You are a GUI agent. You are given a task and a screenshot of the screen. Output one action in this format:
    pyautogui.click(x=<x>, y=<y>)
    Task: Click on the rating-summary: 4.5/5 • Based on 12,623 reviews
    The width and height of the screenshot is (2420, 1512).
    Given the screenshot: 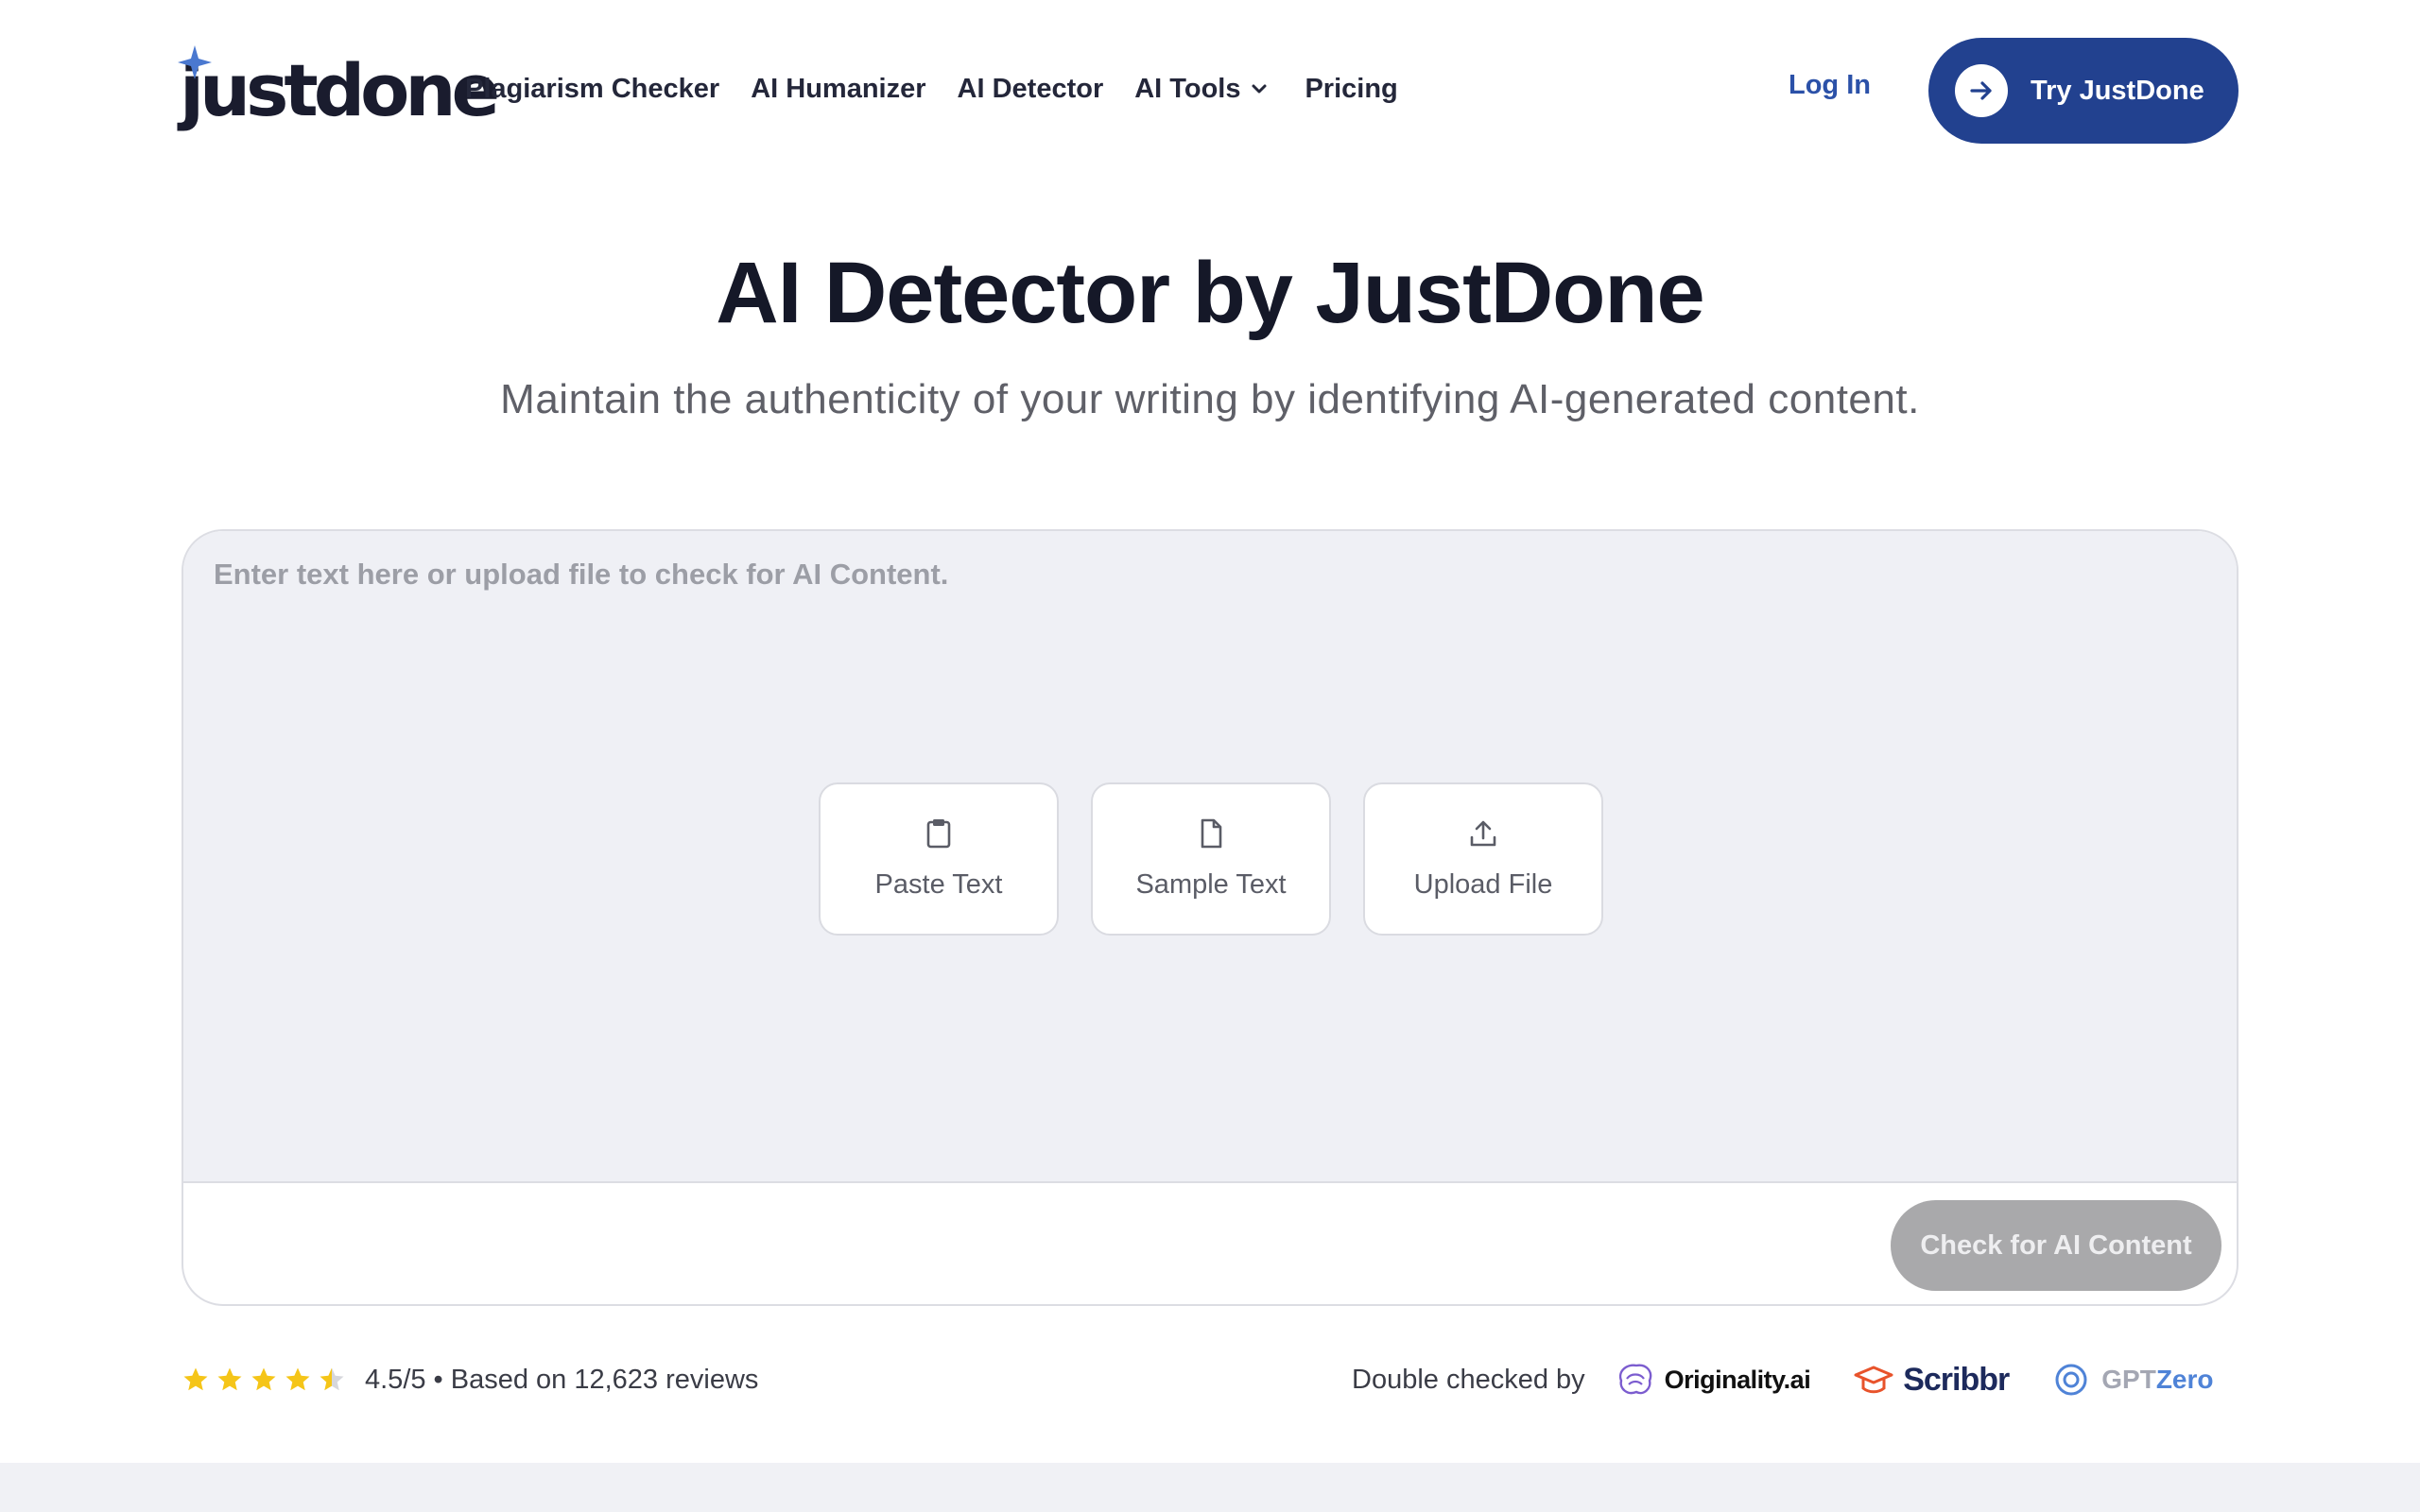 What is the action you would take?
    pyautogui.click(x=470, y=1380)
    